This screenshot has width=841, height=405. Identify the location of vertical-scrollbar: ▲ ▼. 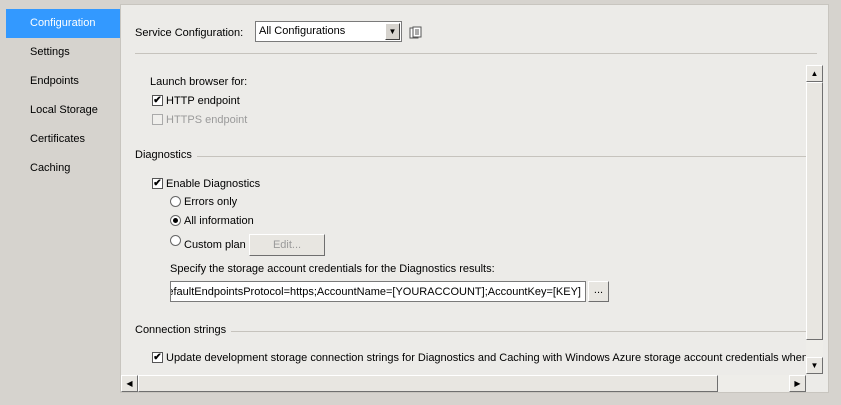
(814, 219).